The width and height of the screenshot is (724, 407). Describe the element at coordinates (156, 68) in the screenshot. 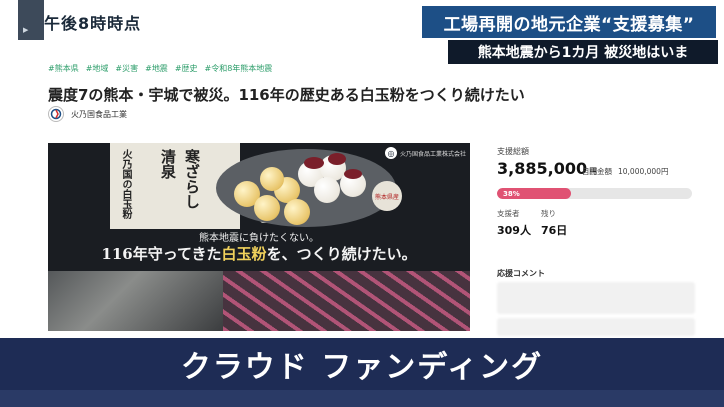

I see `tag-item: #地震` at that location.